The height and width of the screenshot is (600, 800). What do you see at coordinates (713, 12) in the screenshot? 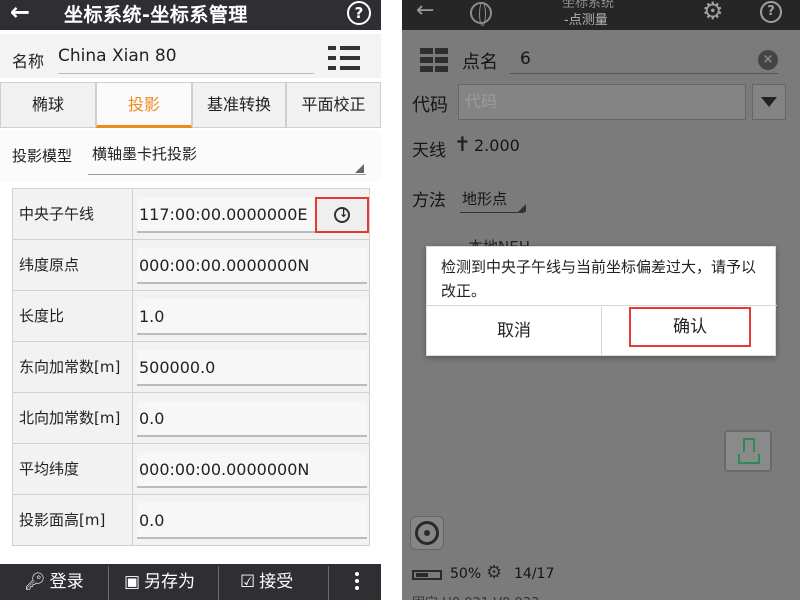
I see `gear-icon: ⚙` at bounding box center [713, 12].